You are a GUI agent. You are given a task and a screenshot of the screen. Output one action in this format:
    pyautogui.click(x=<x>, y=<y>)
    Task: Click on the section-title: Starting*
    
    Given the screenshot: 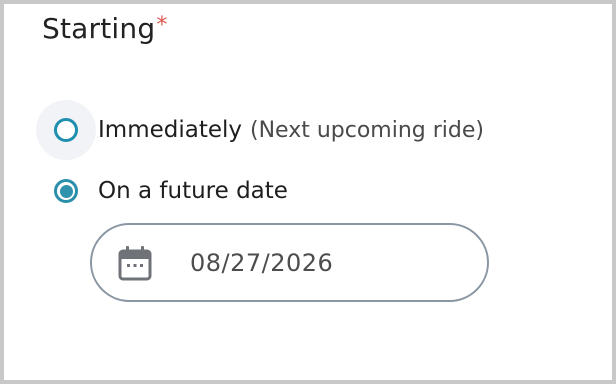 What is the action you would take?
    pyautogui.click(x=105, y=28)
    